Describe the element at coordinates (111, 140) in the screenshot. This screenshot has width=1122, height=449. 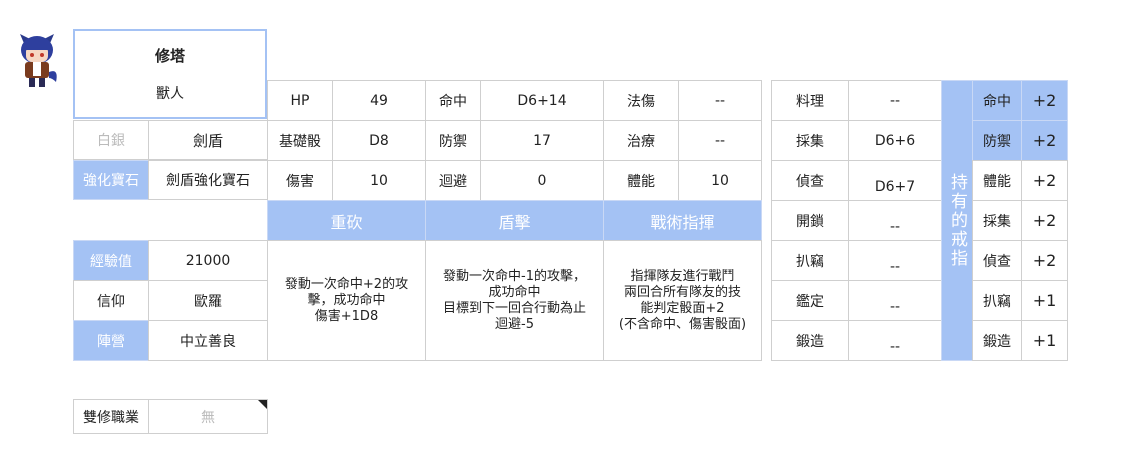
I see `rank-label: 白銀` at that location.